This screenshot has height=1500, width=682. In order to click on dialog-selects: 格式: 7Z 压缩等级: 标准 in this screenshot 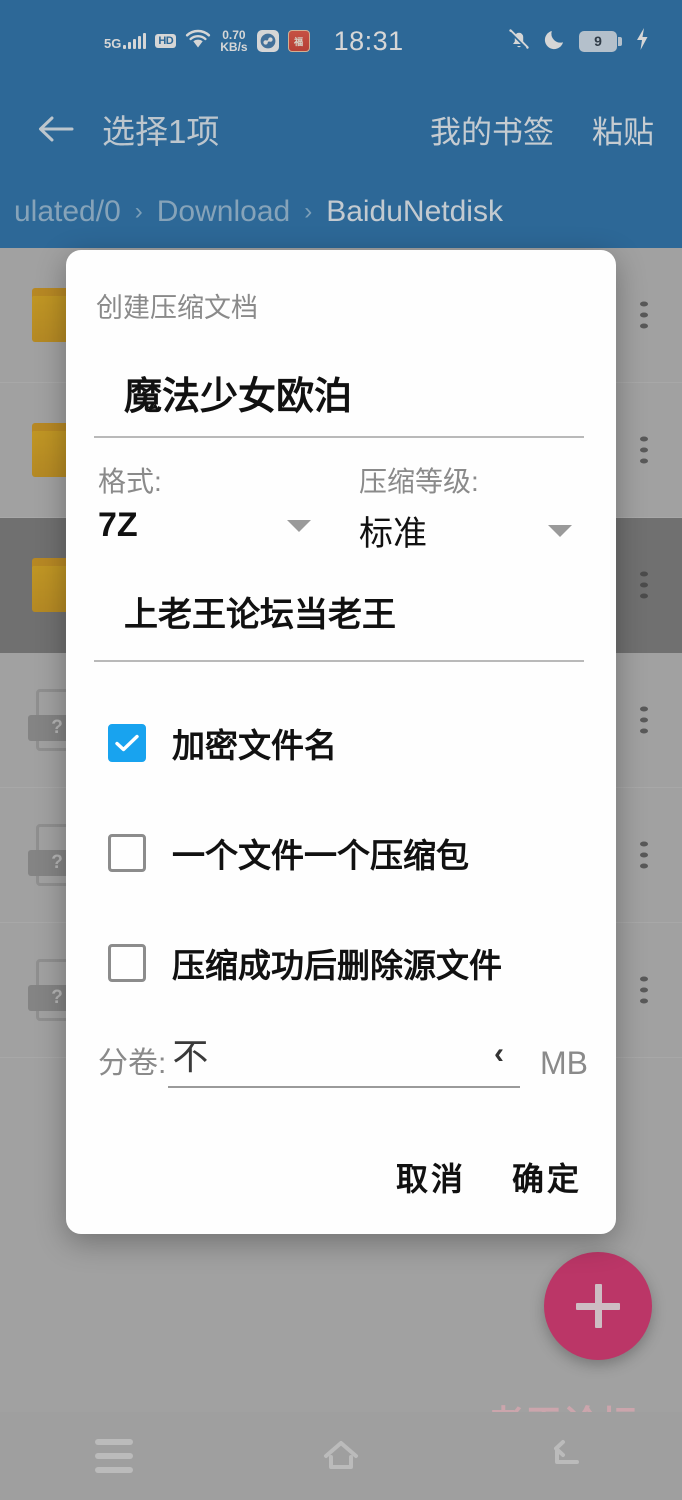, I will do `click(341, 496)`.